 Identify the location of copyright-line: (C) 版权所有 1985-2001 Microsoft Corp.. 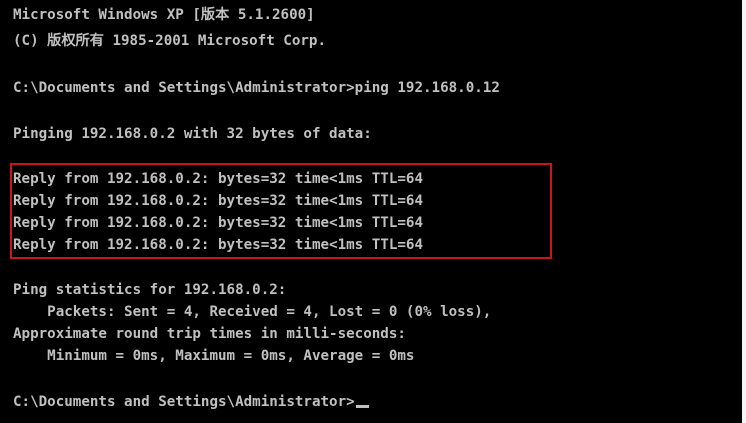
(169, 41).